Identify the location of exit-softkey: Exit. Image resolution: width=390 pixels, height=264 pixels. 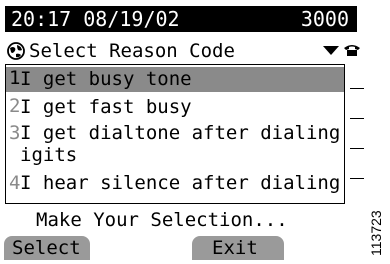
(238, 248).